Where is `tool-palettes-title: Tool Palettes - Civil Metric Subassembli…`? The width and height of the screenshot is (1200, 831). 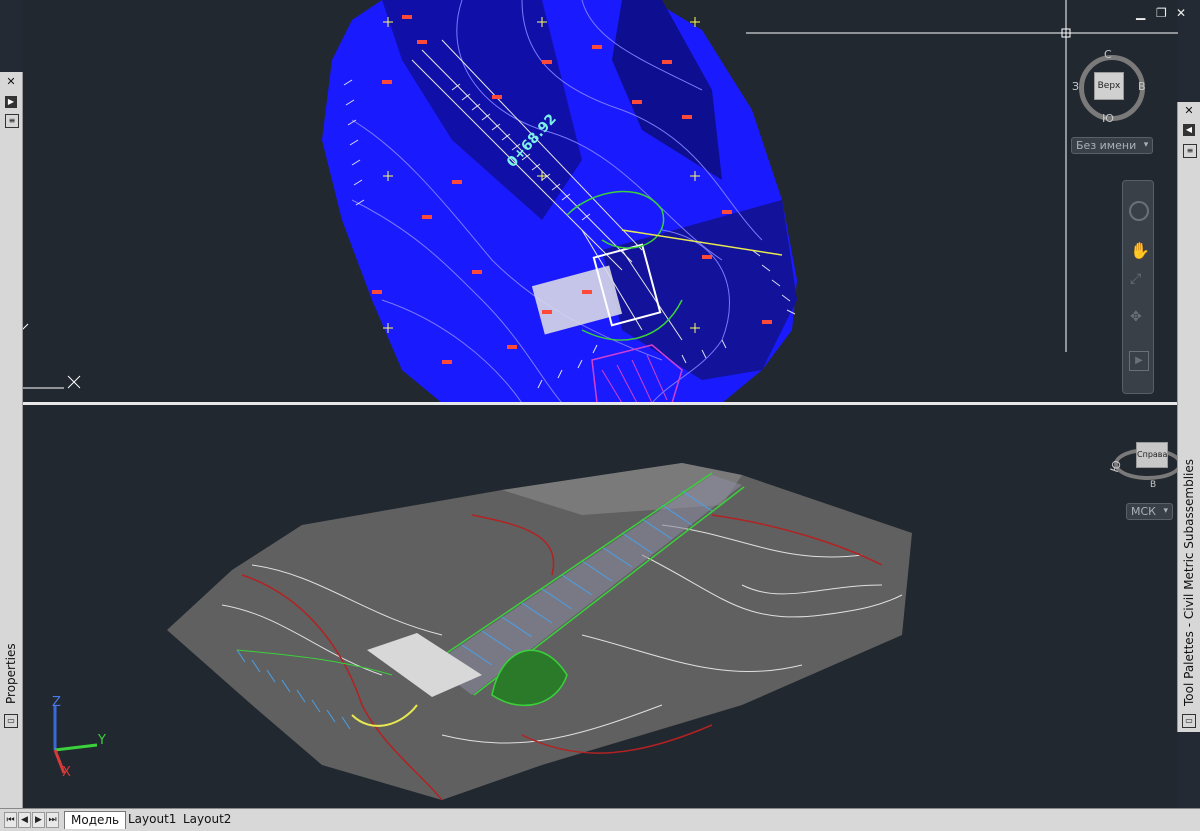 tool-palettes-title: Tool Palettes - Civil Metric Subassembli… is located at coordinates (1189, 582).